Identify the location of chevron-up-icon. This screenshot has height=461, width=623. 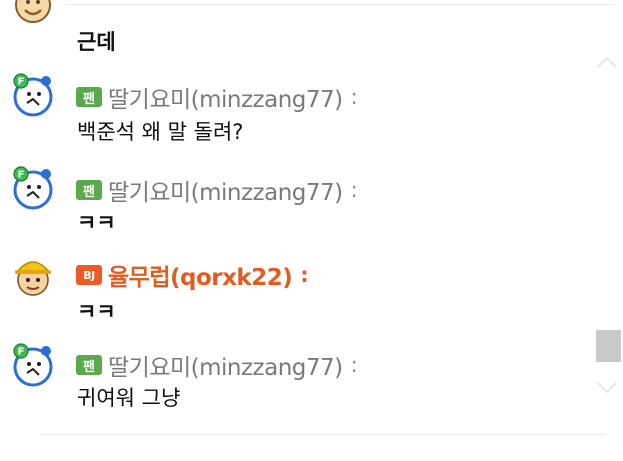
(607, 63).